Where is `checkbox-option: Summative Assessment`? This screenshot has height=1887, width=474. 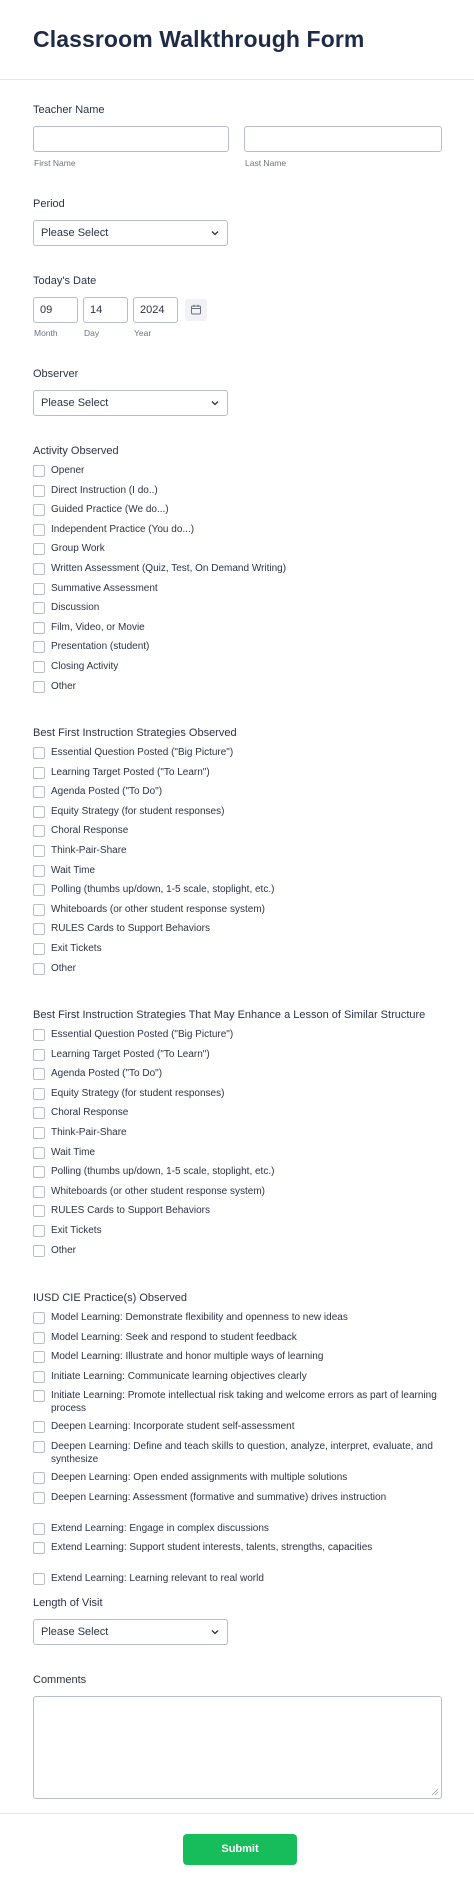 checkbox-option: Summative Assessment is located at coordinates (95, 589).